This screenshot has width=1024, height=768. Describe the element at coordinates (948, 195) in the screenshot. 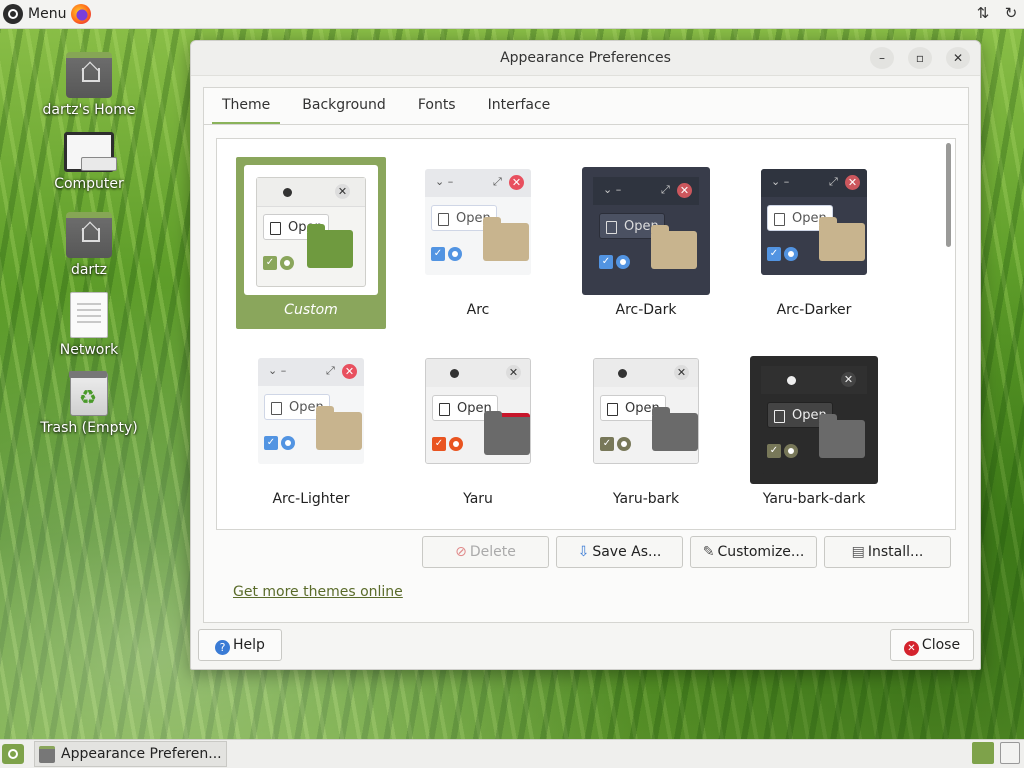

I see `scrollbar` at that location.